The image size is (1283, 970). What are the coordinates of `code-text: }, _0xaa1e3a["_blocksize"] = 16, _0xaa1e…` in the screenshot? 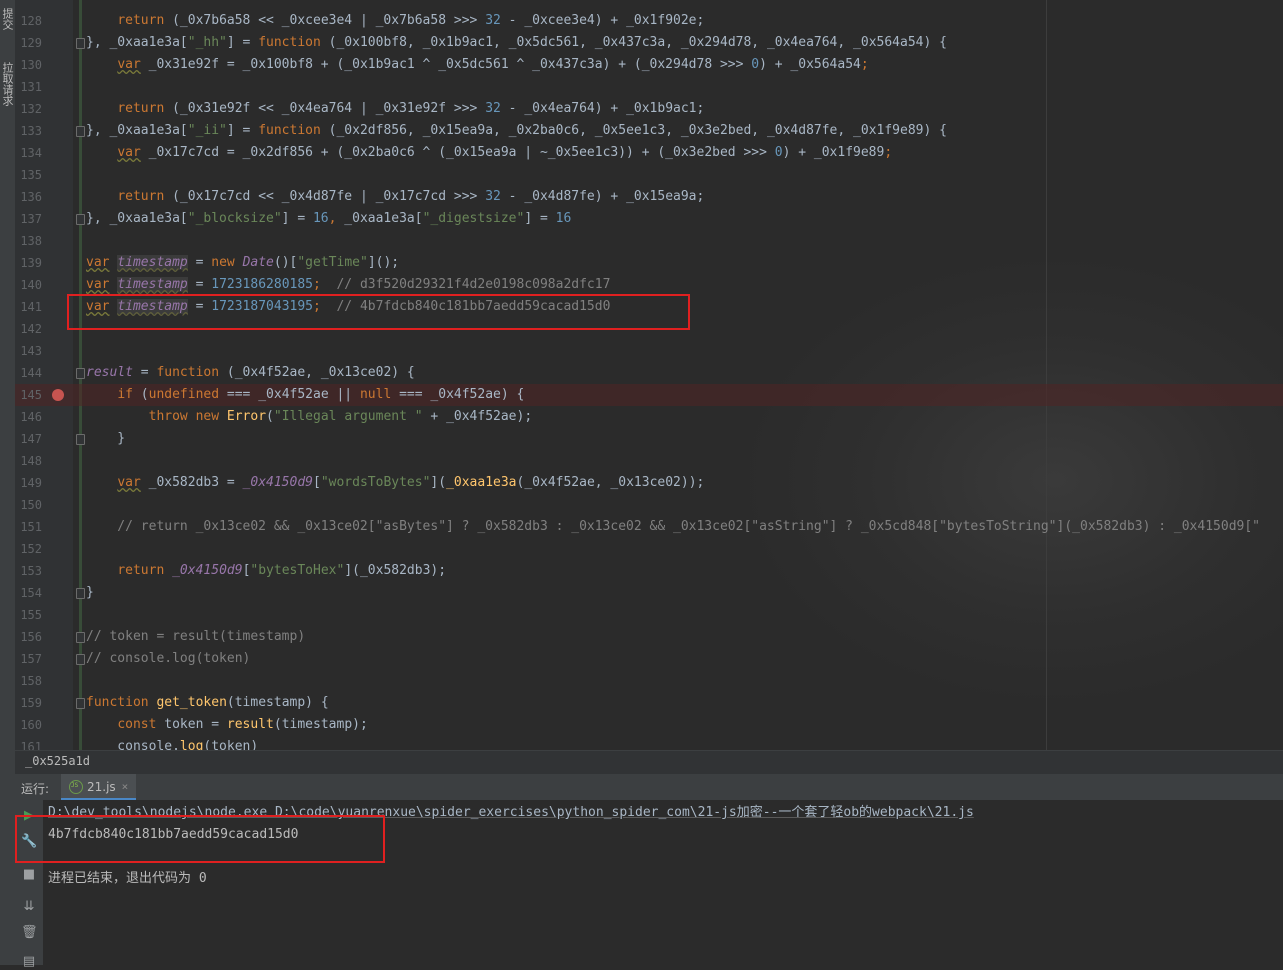 It's located at (328, 219).